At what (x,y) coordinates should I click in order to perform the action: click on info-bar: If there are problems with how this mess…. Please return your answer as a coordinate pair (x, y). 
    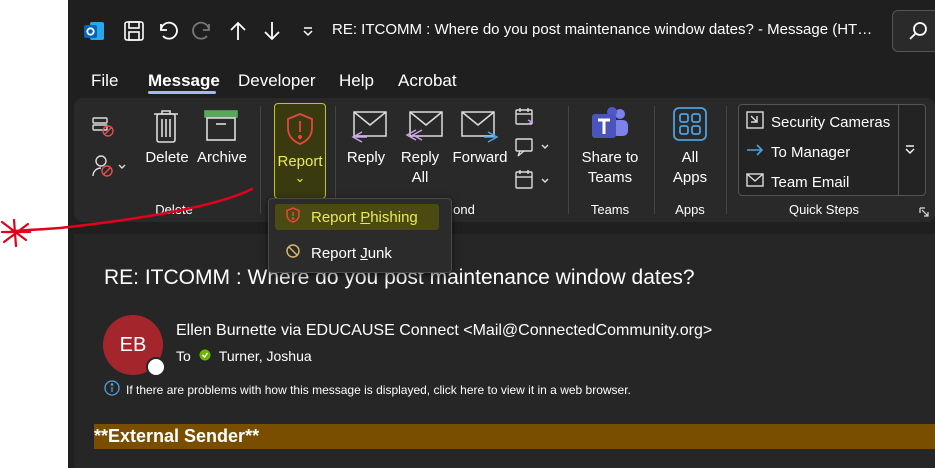
    Looking at the image, I should click on (367, 389).